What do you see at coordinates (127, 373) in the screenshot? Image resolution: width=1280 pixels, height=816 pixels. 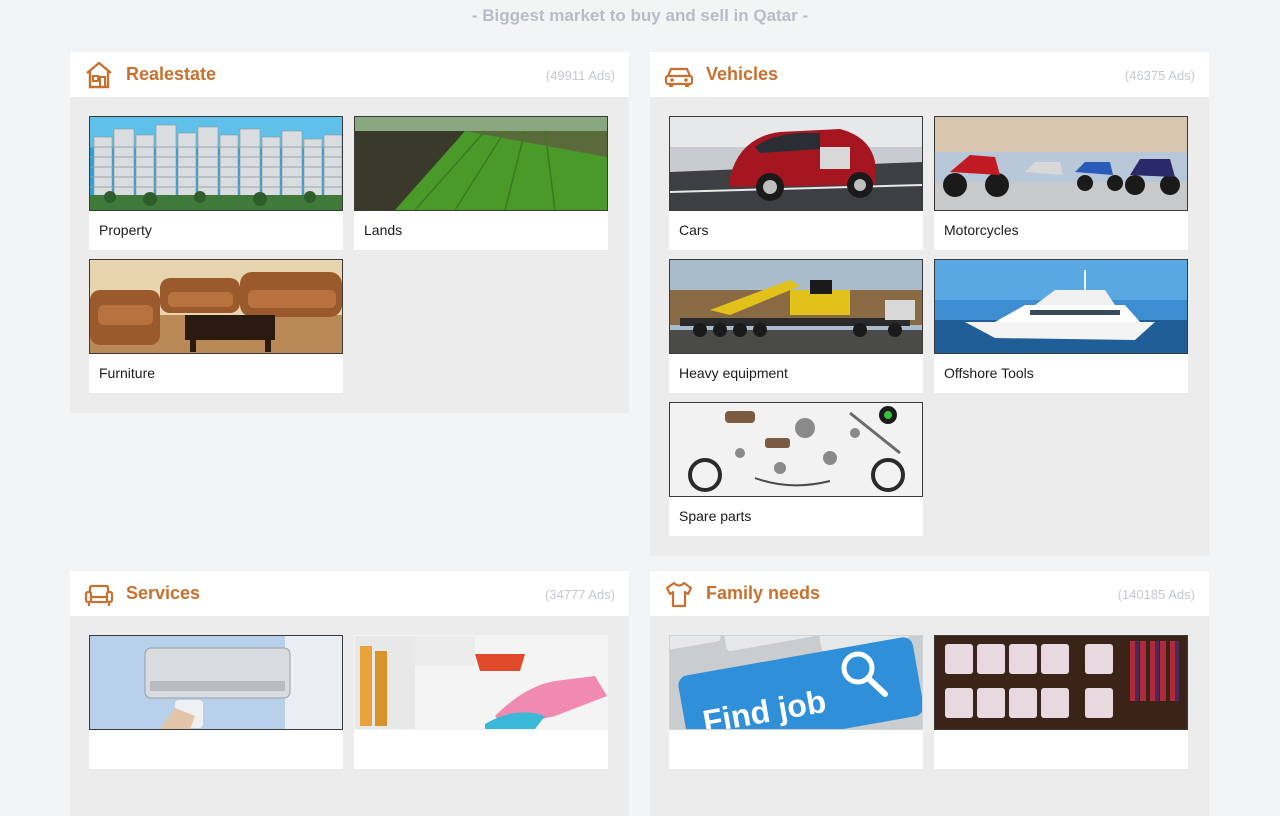 I see `subcategory-label: Furniture` at bounding box center [127, 373].